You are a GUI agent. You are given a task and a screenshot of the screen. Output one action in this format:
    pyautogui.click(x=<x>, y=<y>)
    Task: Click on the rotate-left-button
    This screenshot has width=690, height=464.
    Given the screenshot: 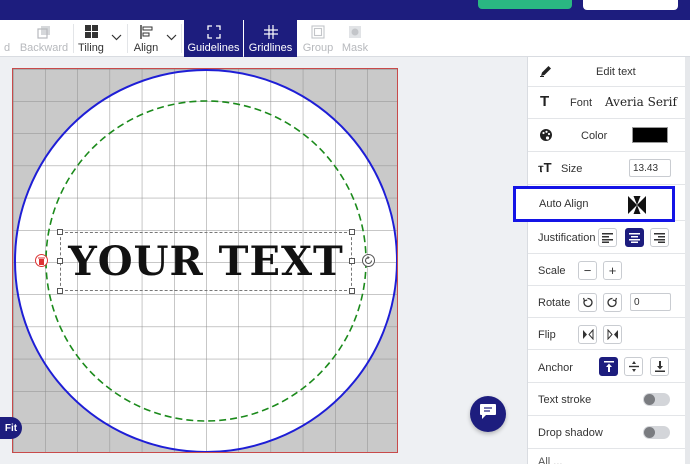 What is the action you would take?
    pyautogui.click(x=587, y=302)
    